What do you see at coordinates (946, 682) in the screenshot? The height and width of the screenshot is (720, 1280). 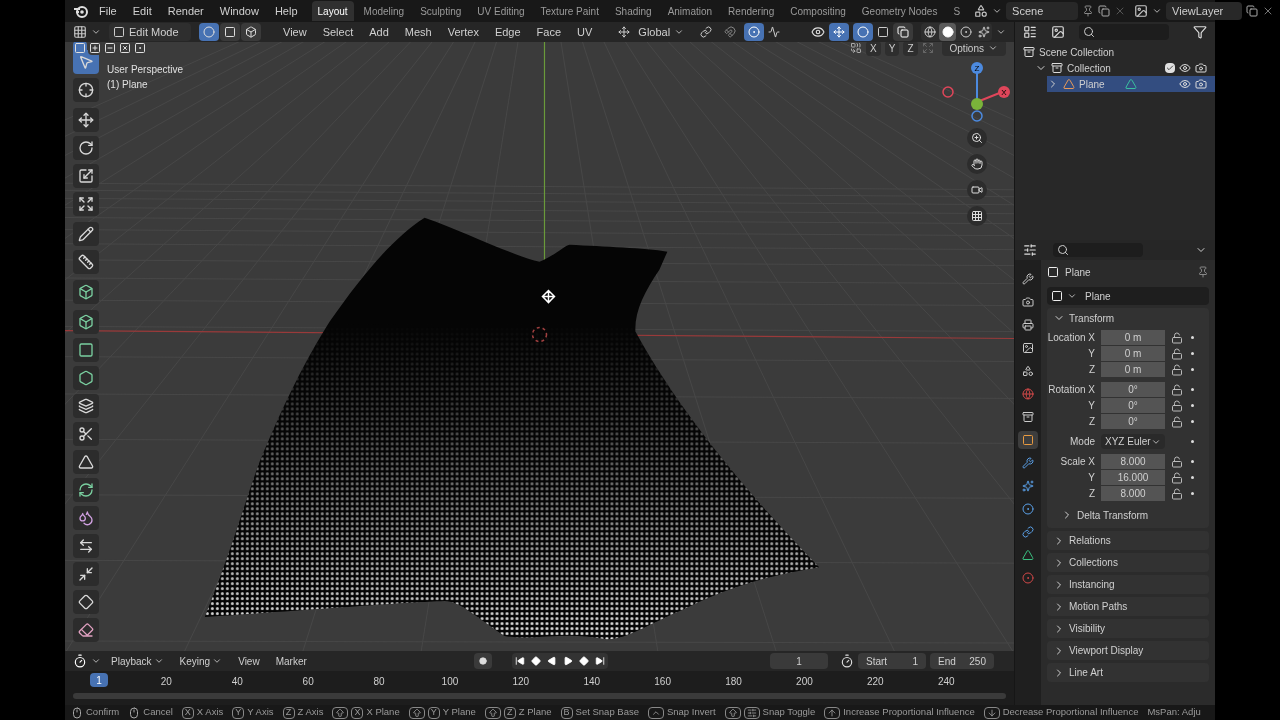 I see `frame-tick-label: 240` at bounding box center [946, 682].